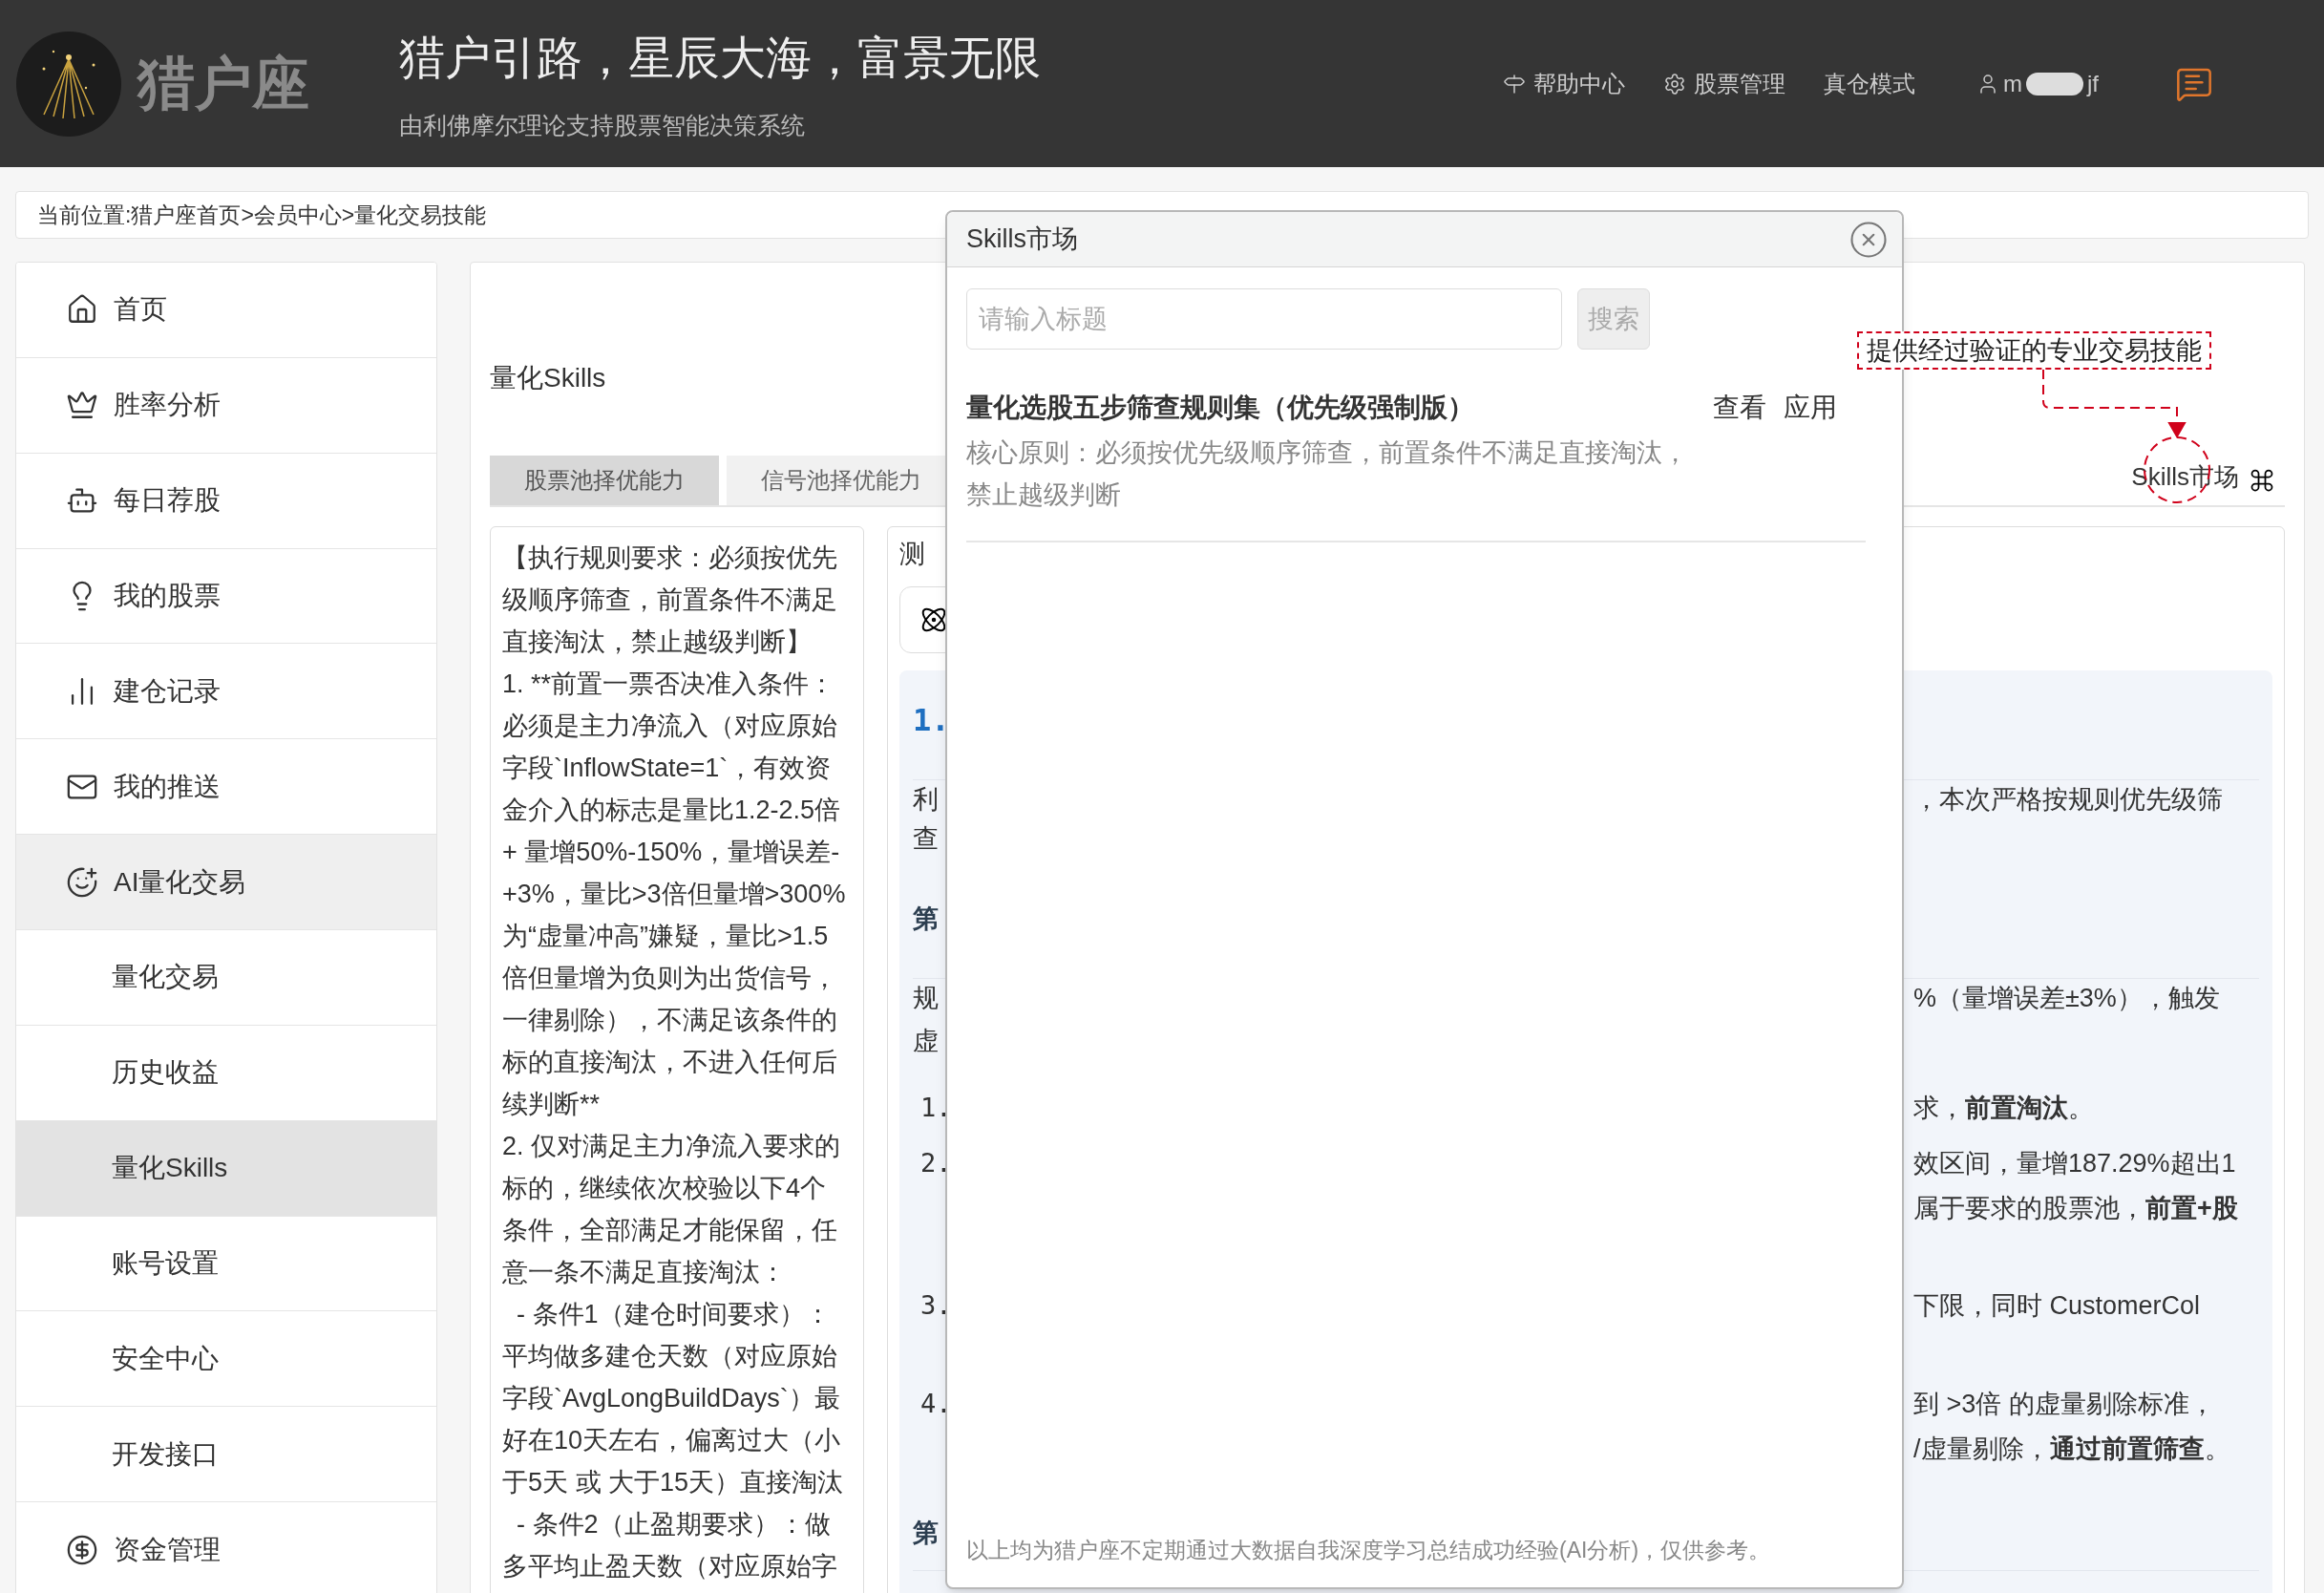  What do you see at coordinates (1674, 84) in the screenshot?
I see `settings-icon` at bounding box center [1674, 84].